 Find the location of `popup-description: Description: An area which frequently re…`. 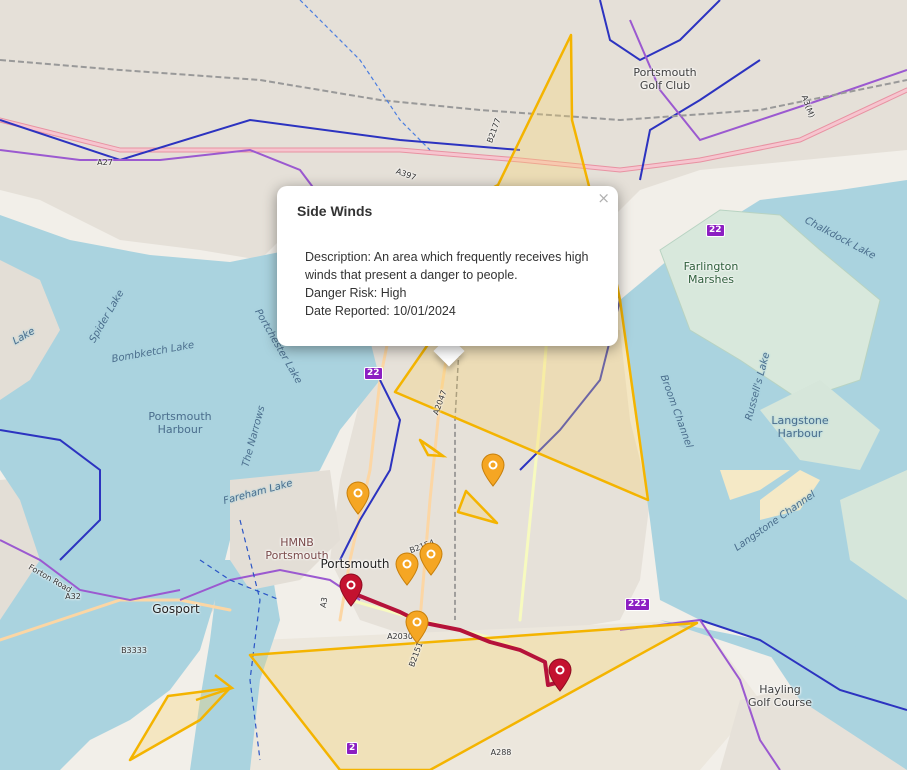

popup-description: Description: An area which frequently re… is located at coordinates (447, 266).